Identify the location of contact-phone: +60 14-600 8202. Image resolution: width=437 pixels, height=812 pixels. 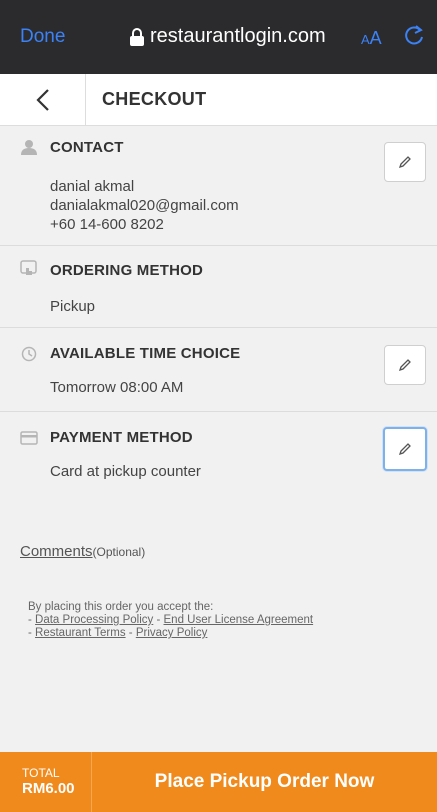
(107, 224).